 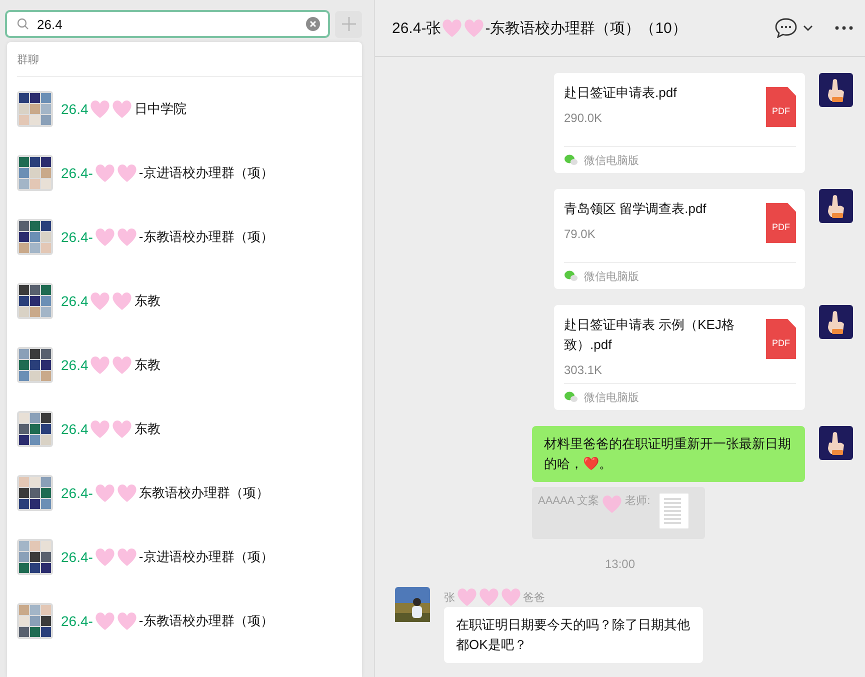 I want to click on chat-title: 26.4-张, so click(x=417, y=28).